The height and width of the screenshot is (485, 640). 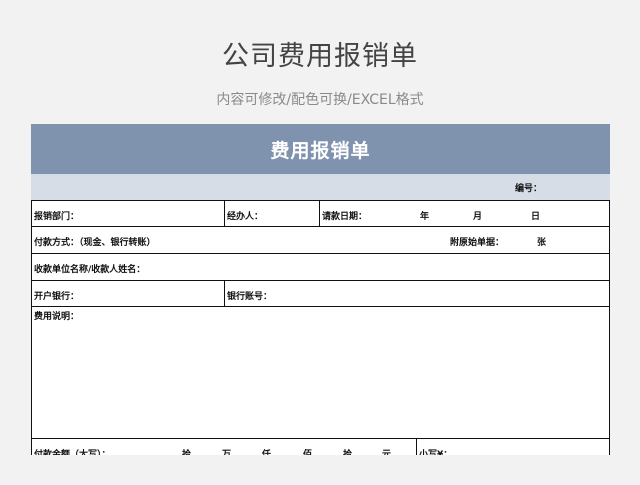 What do you see at coordinates (187, 452) in the screenshot?
I see `ten-thousand-shi-label: 拾` at bounding box center [187, 452].